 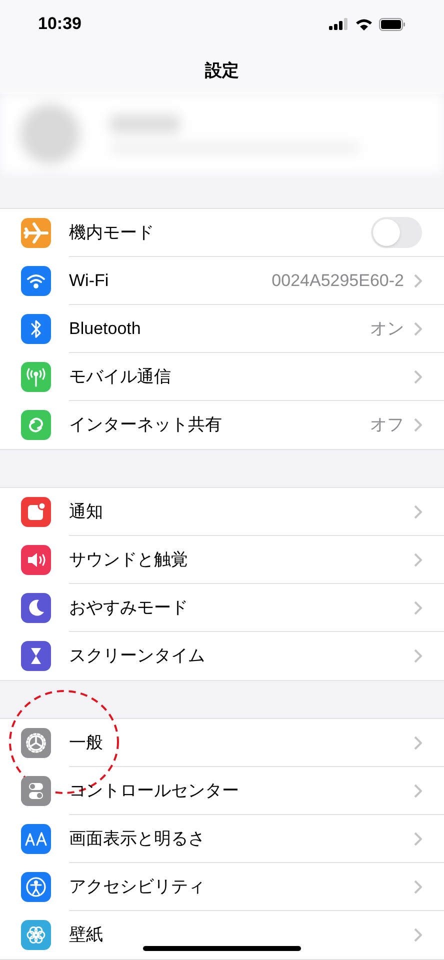 What do you see at coordinates (86, 511) in the screenshot?
I see `setting-label: 通知` at bounding box center [86, 511].